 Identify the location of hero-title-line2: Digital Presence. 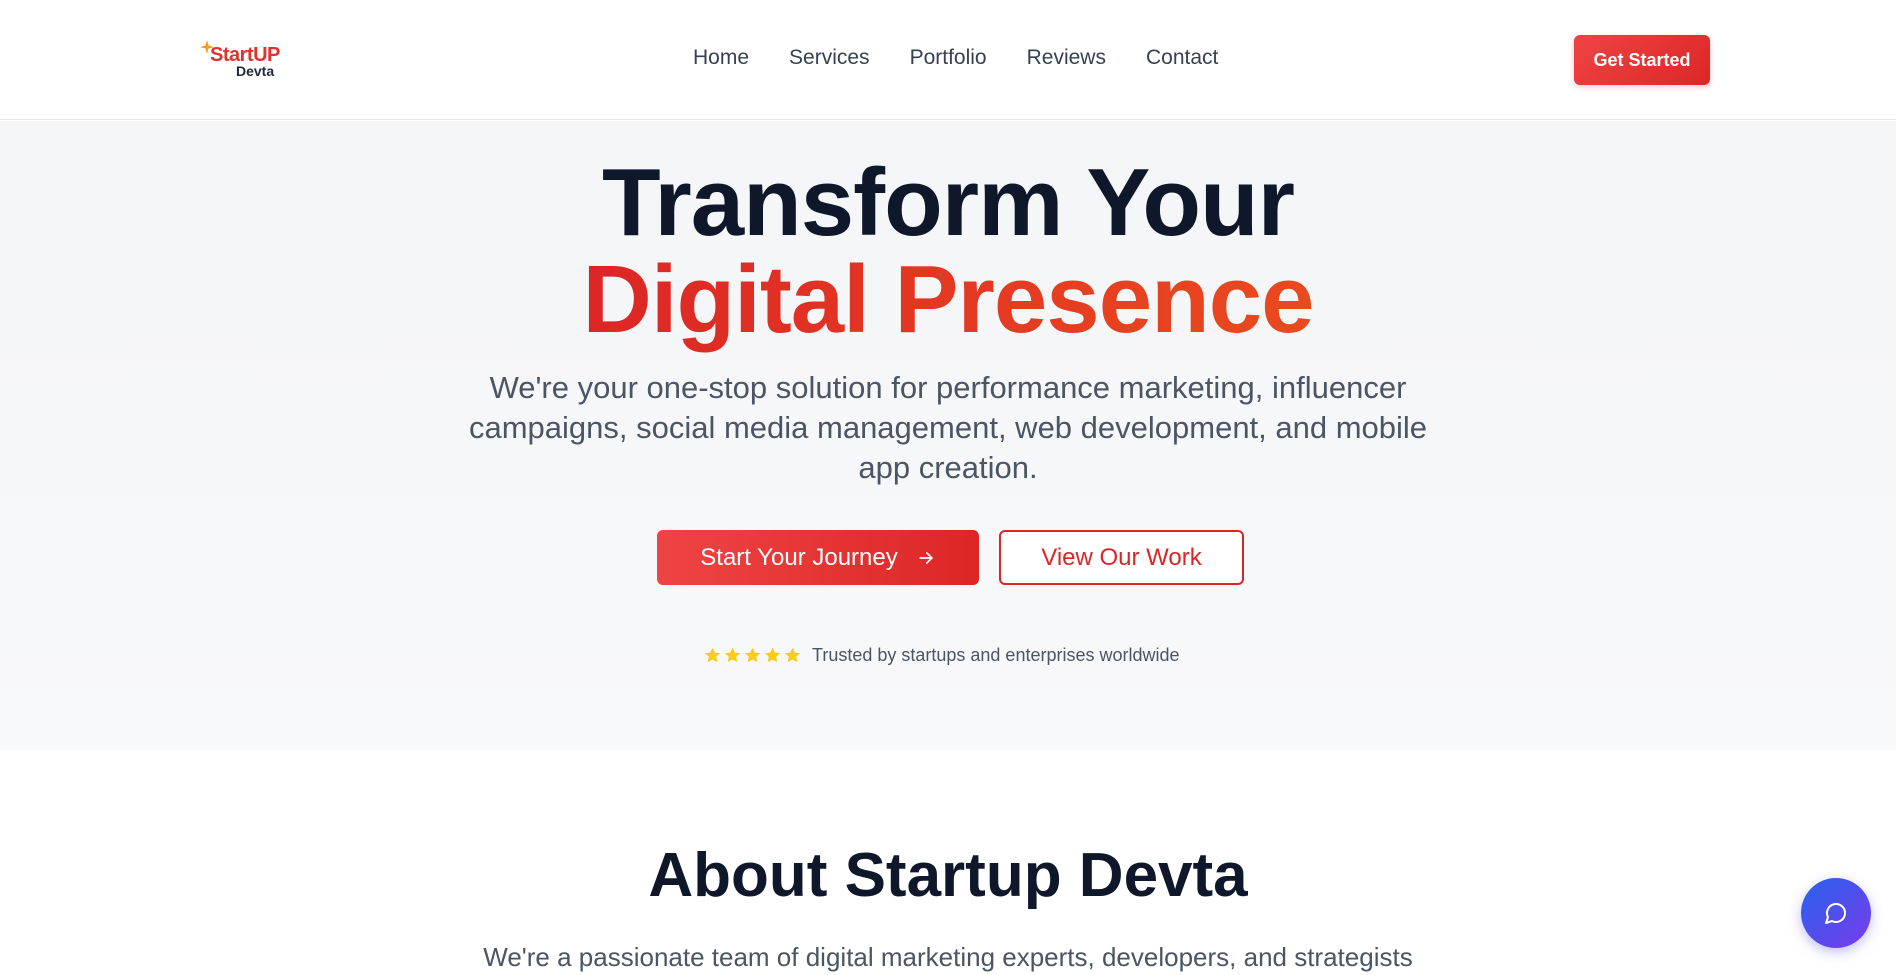
(948, 300).